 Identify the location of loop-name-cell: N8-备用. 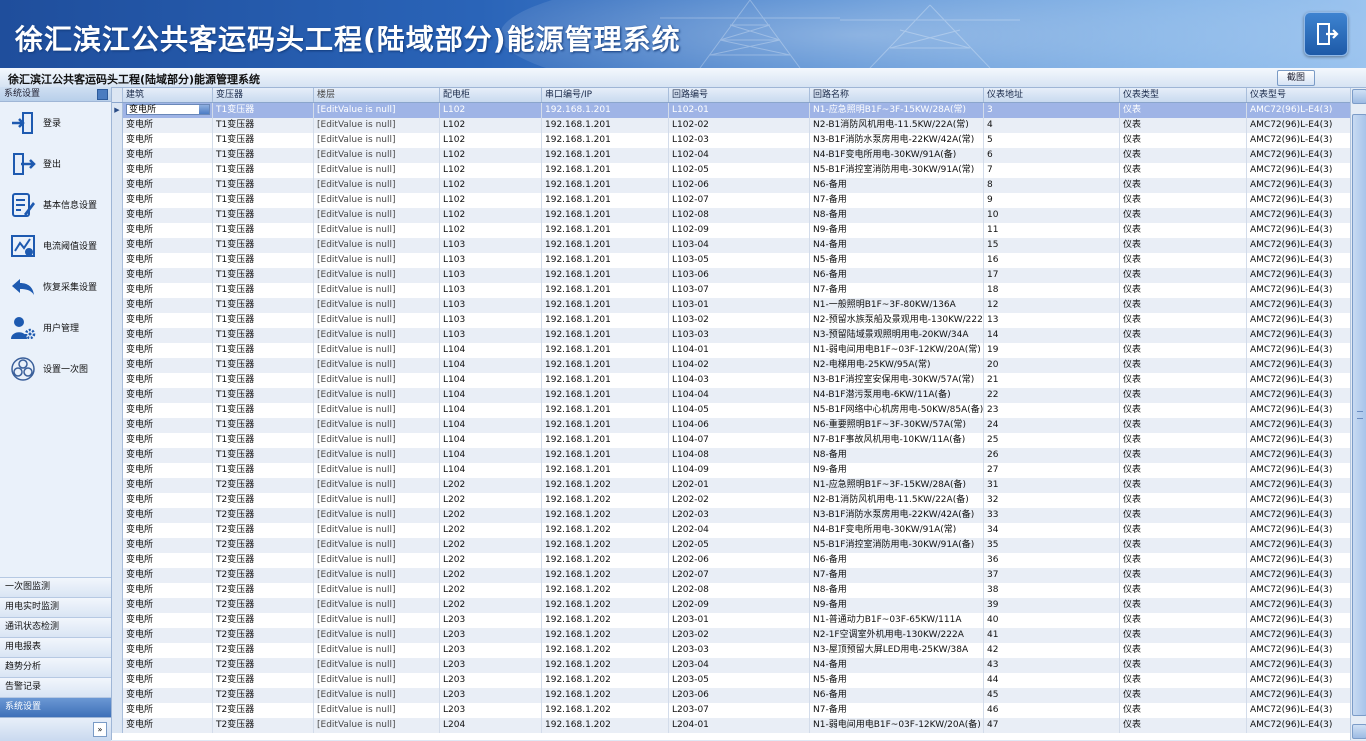
(897, 455).